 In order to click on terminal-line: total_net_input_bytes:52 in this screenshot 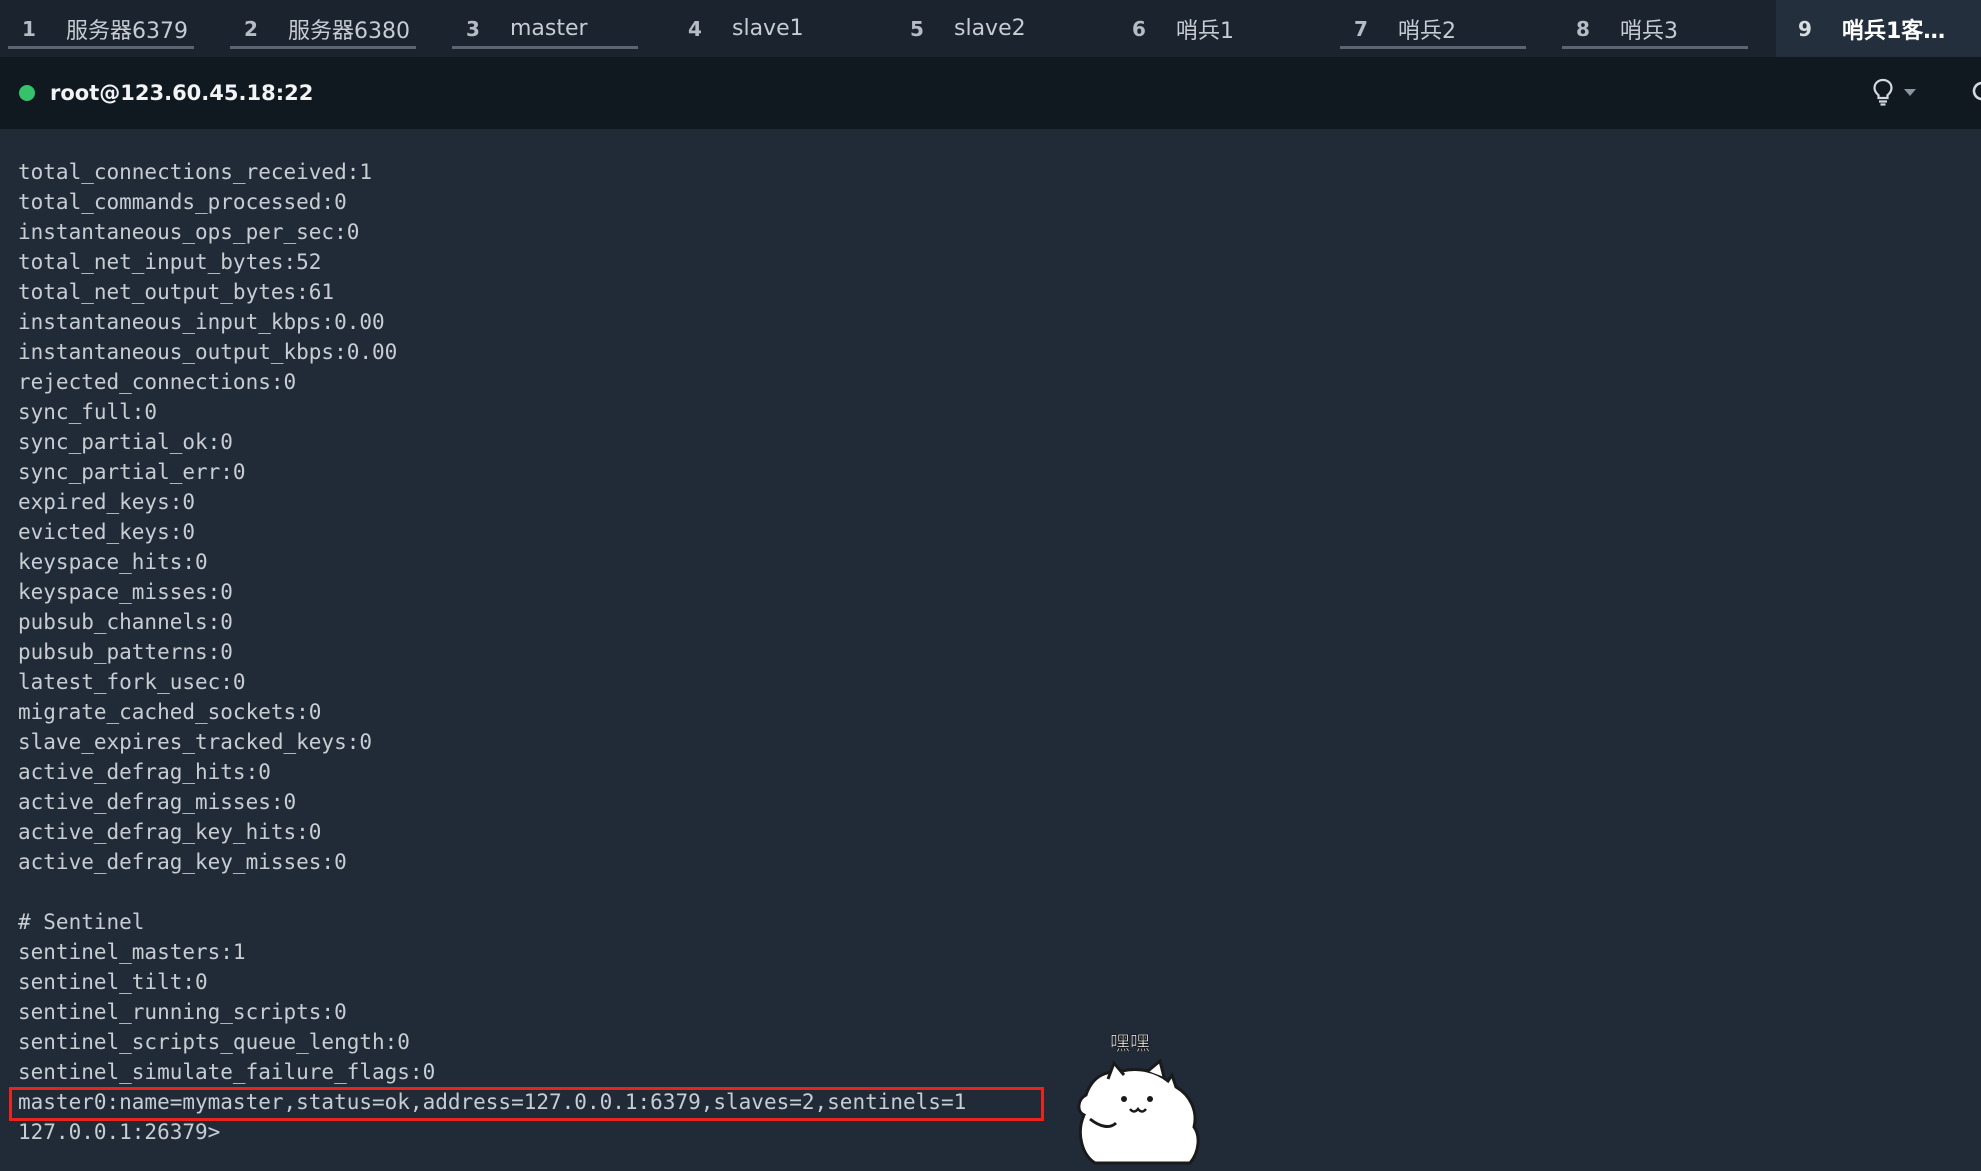, I will do `click(170, 262)`.